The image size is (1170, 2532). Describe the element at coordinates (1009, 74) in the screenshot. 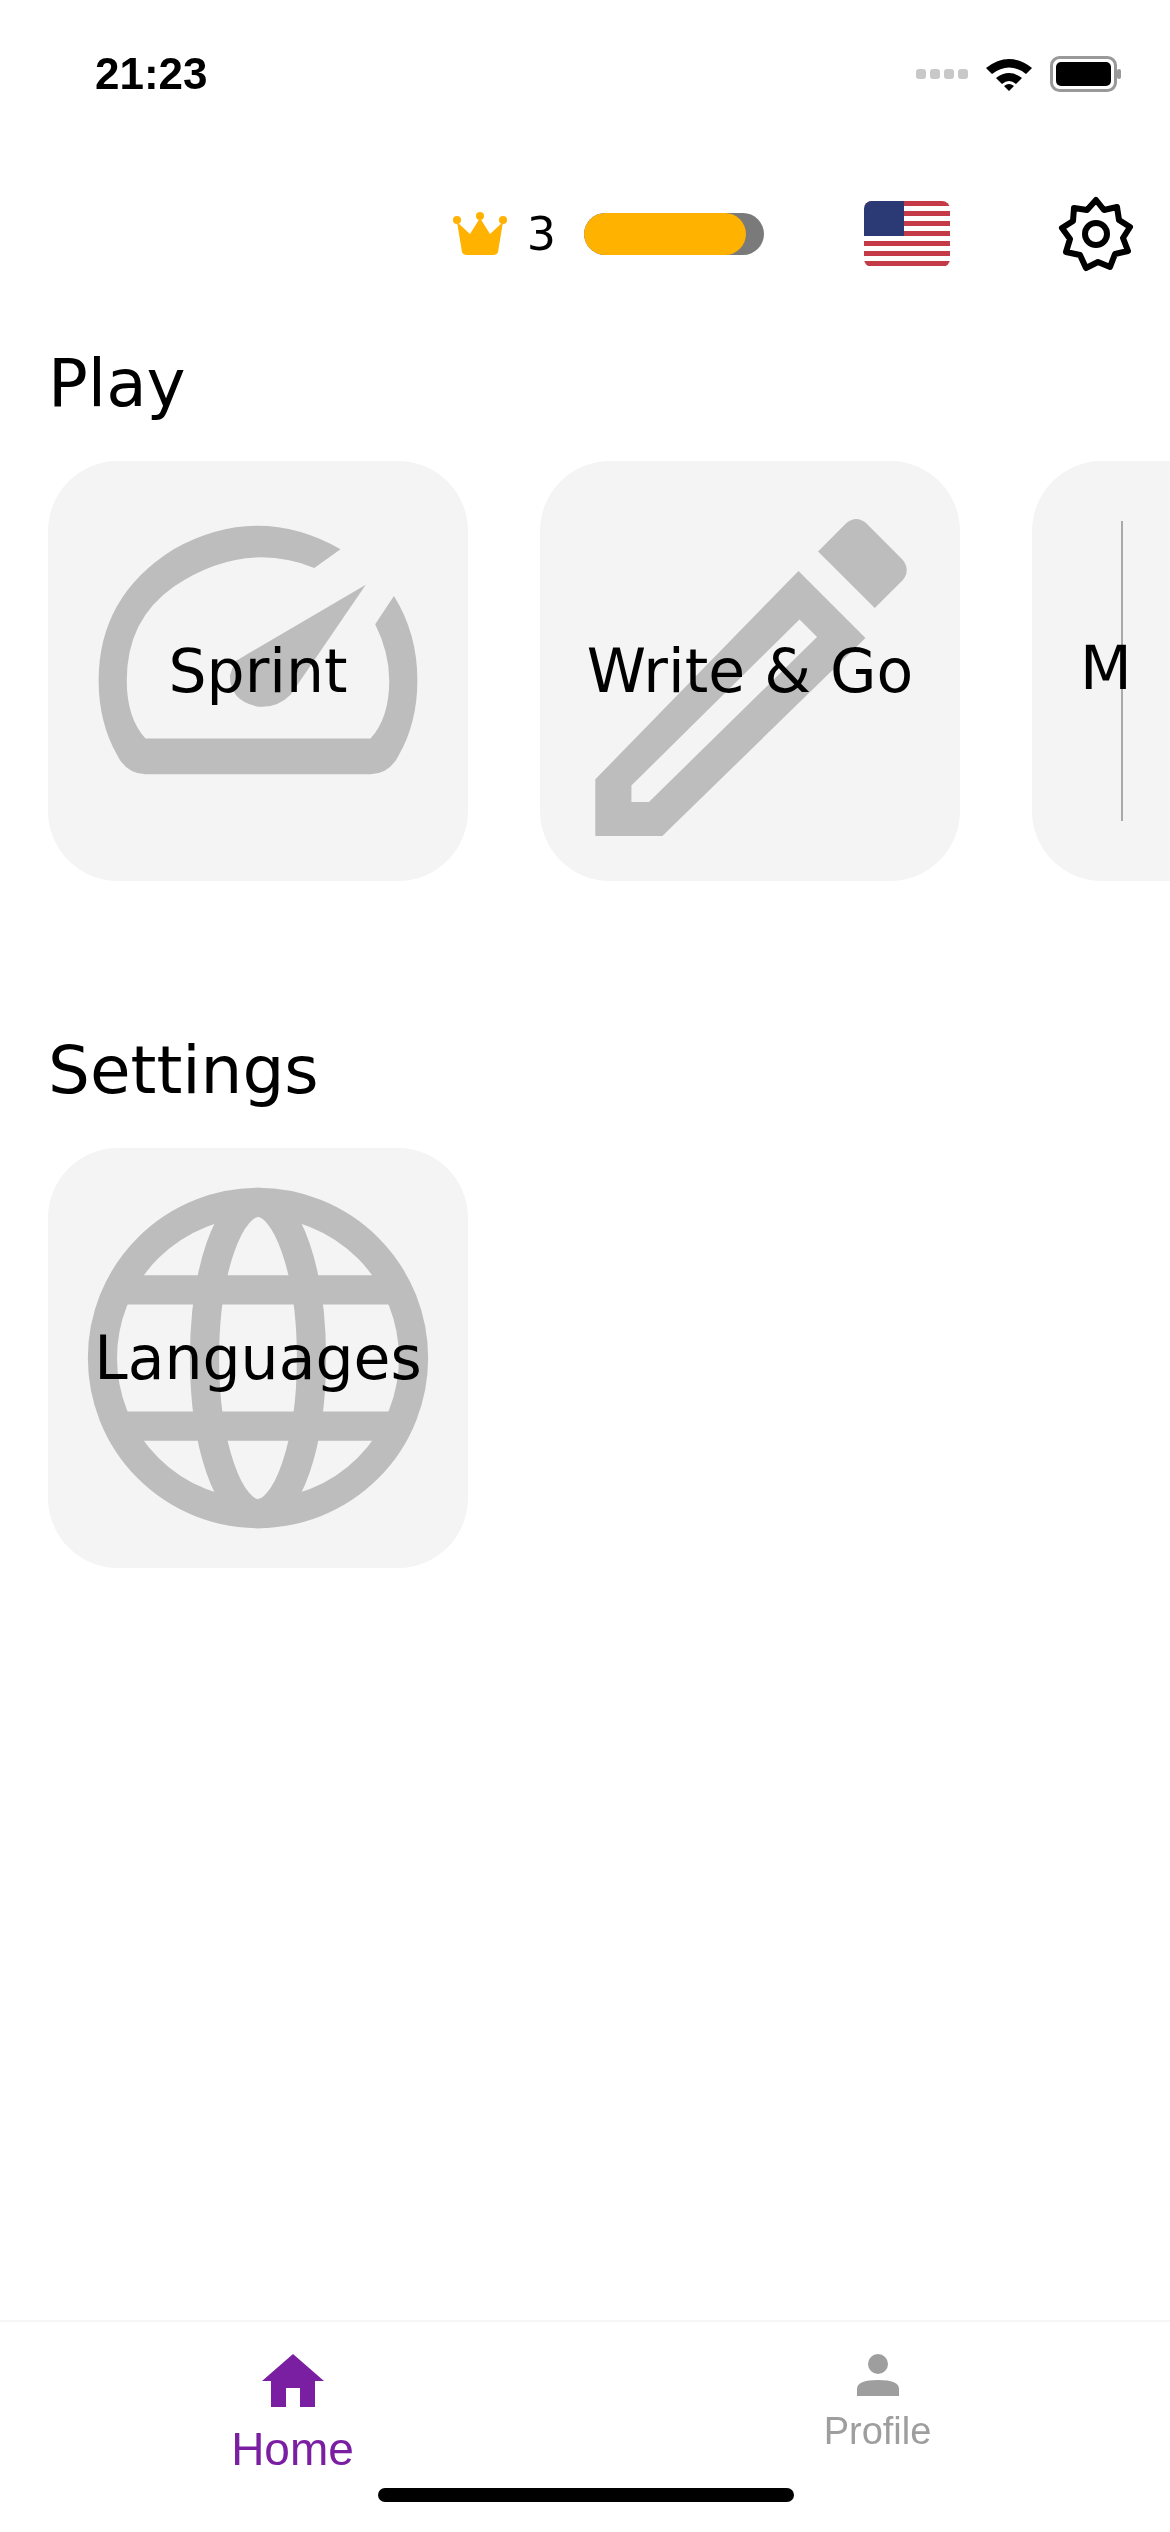

I see `wifi-icon` at that location.